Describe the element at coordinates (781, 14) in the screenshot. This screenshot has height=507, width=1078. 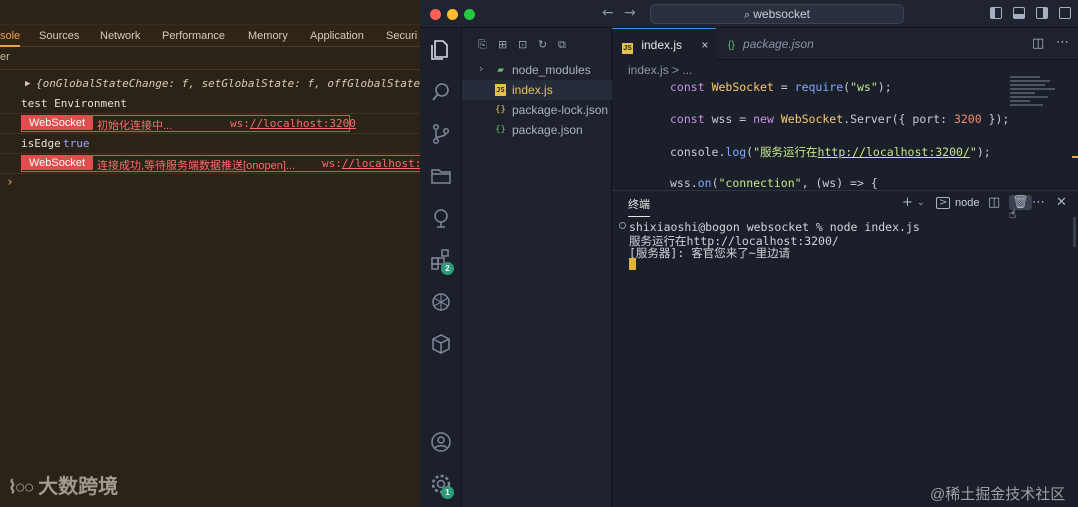
I see `workspace-name: websocket` at that location.